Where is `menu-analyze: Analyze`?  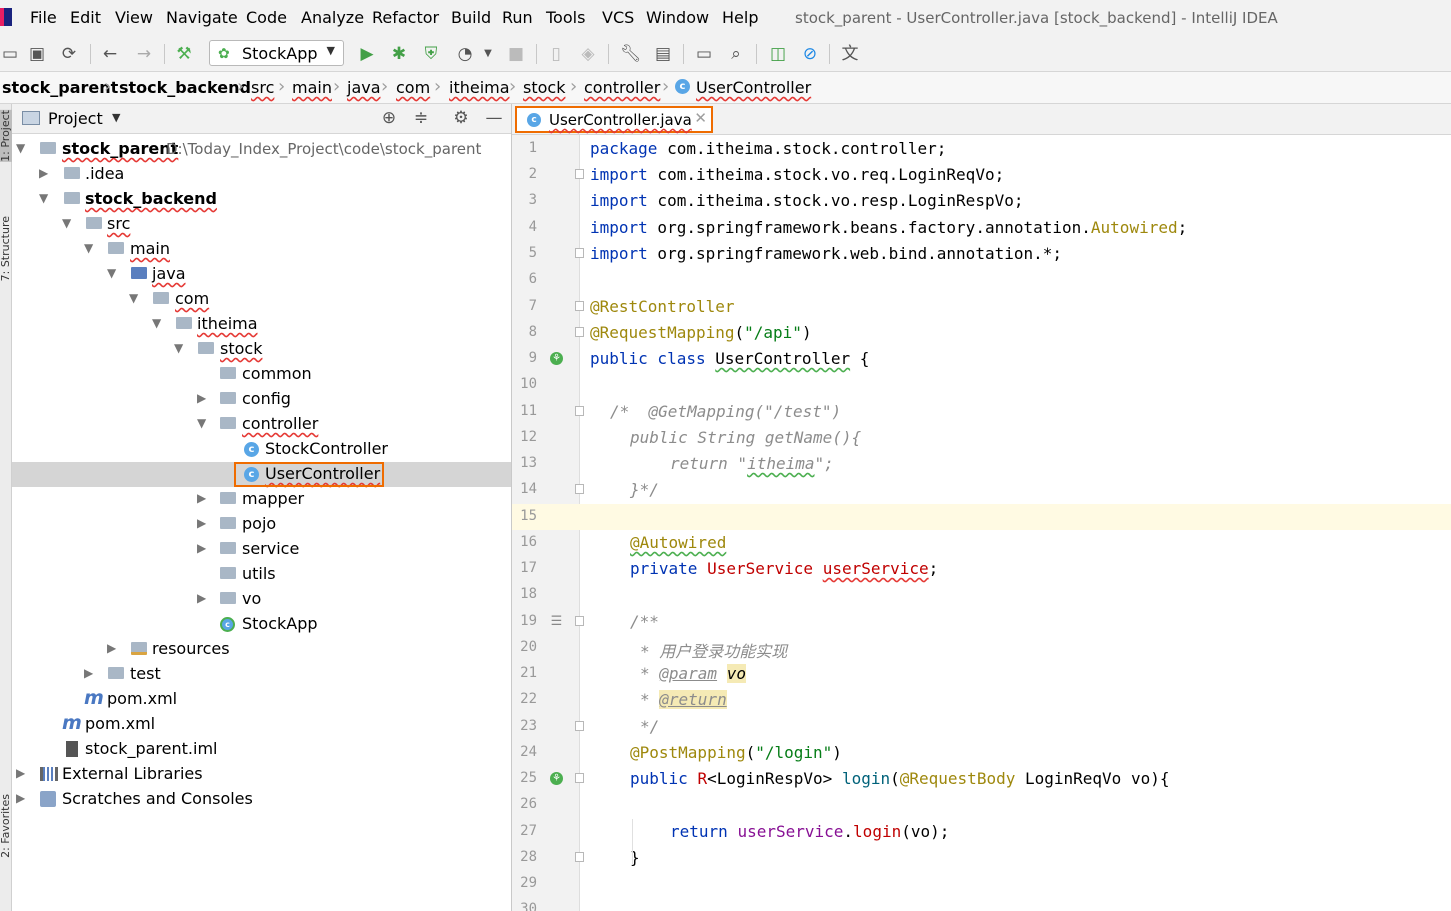
menu-analyze: Analyze is located at coordinates (332, 17).